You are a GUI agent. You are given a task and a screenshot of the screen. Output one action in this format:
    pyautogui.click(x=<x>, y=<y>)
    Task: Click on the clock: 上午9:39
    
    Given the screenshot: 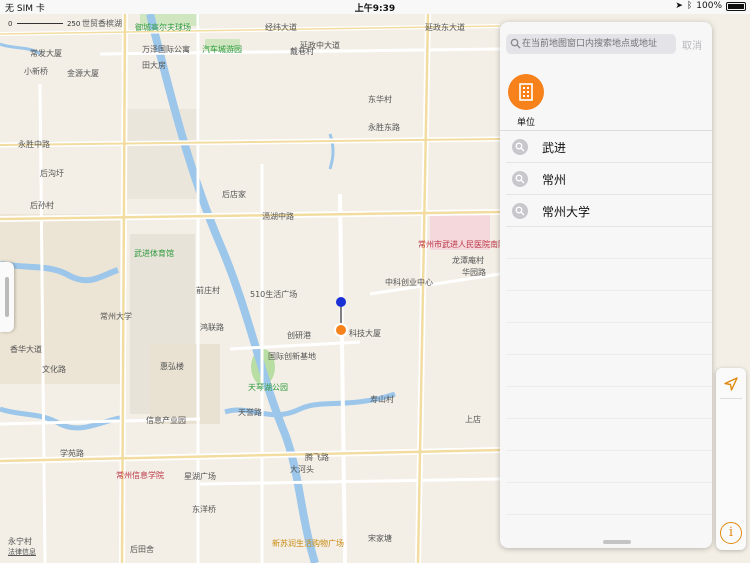 What is the action you would take?
    pyautogui.click(x=375, y=9)
    